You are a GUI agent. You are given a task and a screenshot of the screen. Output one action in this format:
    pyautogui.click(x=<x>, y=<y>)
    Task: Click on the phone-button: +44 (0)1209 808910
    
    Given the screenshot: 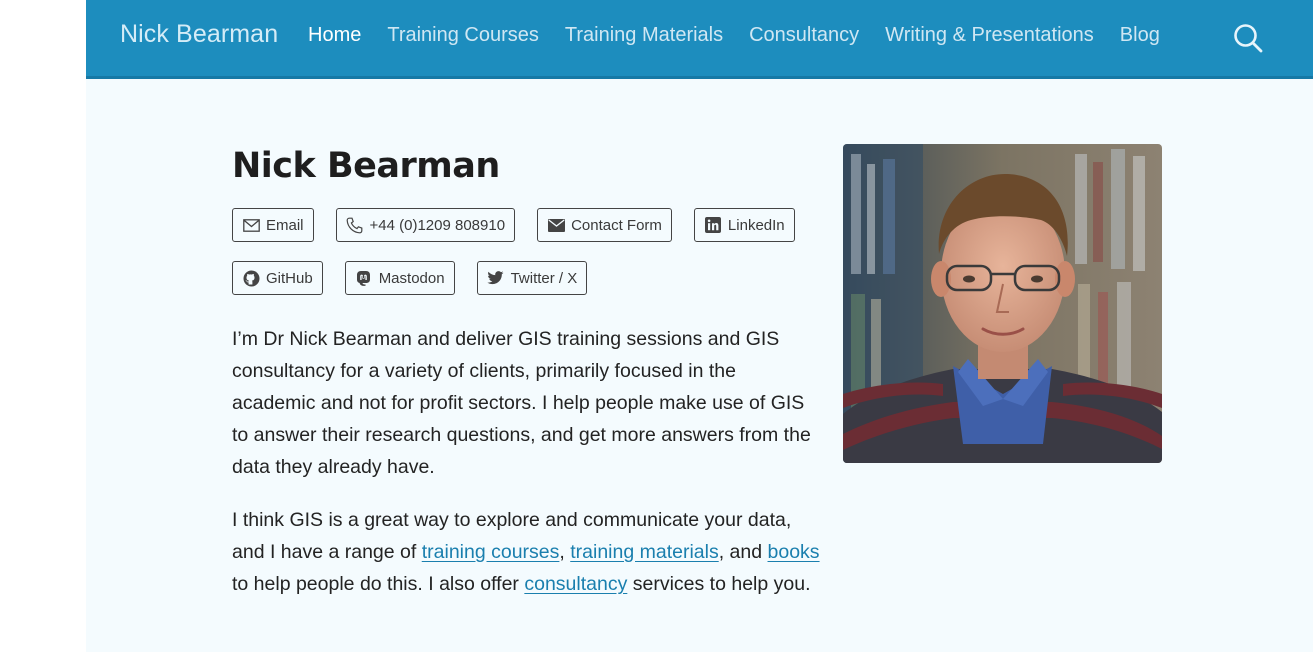 What is the action you would take?
    pyautogui.click(x=425, y=225)
    